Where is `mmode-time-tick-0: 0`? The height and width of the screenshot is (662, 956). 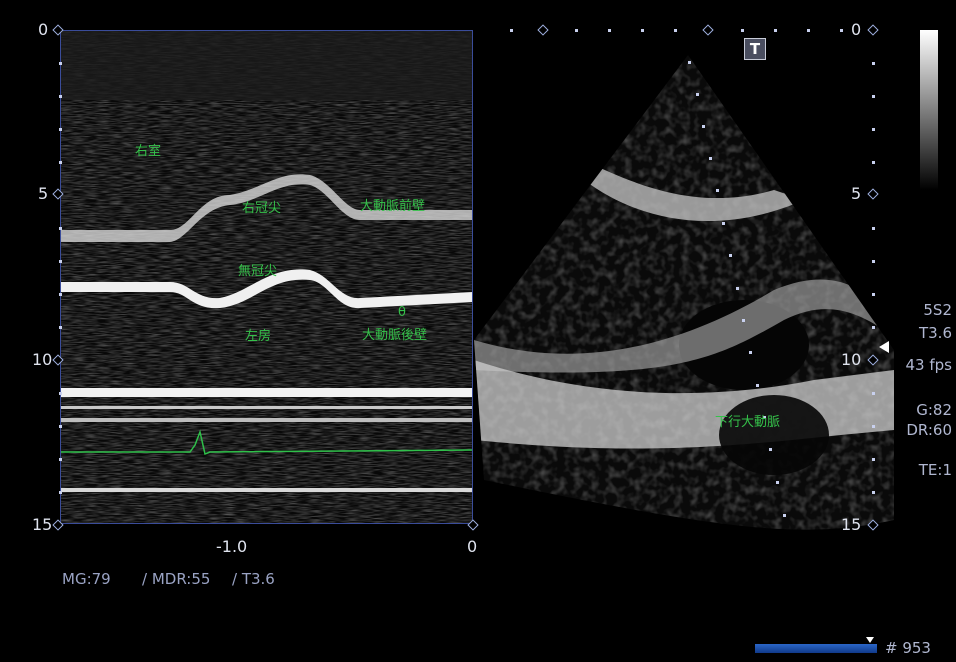 mmode-time-tick-0: 0 is located at coordinates (472, 546).